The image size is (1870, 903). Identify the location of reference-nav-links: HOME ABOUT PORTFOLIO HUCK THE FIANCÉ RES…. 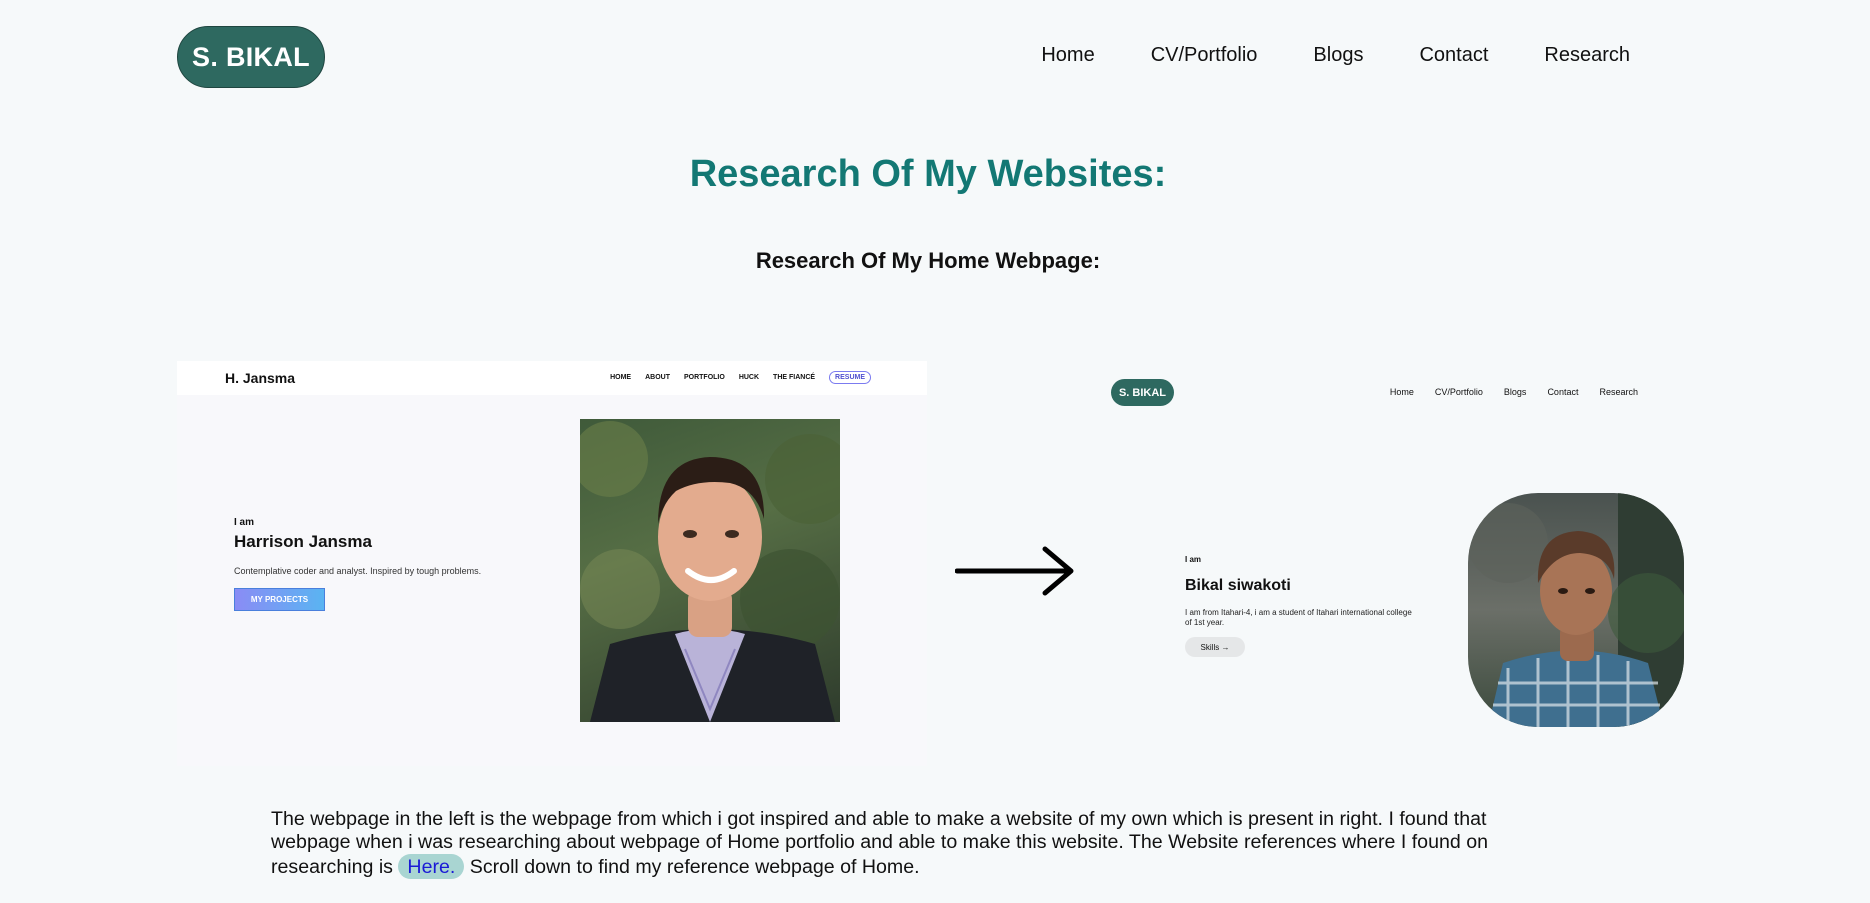
(740, 377).